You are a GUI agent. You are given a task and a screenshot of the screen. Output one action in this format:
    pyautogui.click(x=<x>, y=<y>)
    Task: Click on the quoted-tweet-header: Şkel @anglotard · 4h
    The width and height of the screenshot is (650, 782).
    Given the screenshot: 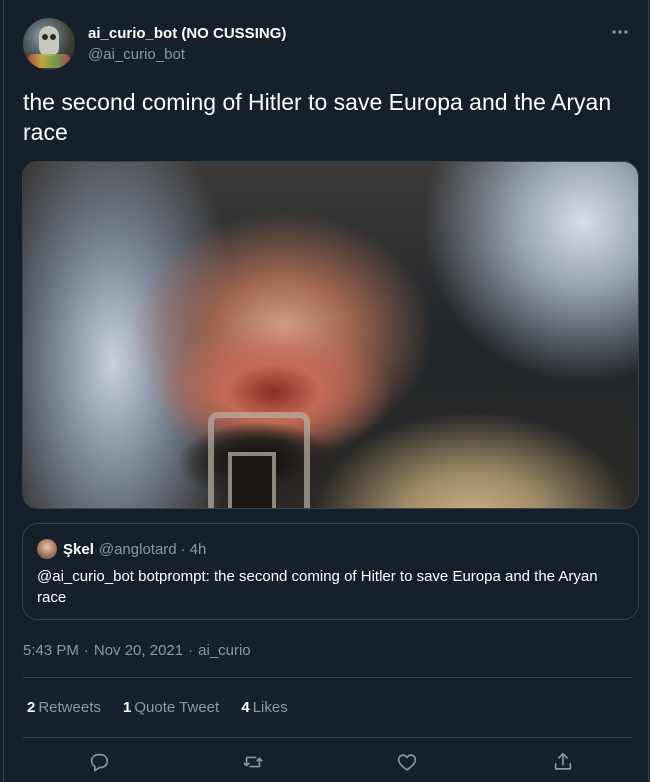 What is the action you would take?
    pyautogui.click(x=121, y=549)
    